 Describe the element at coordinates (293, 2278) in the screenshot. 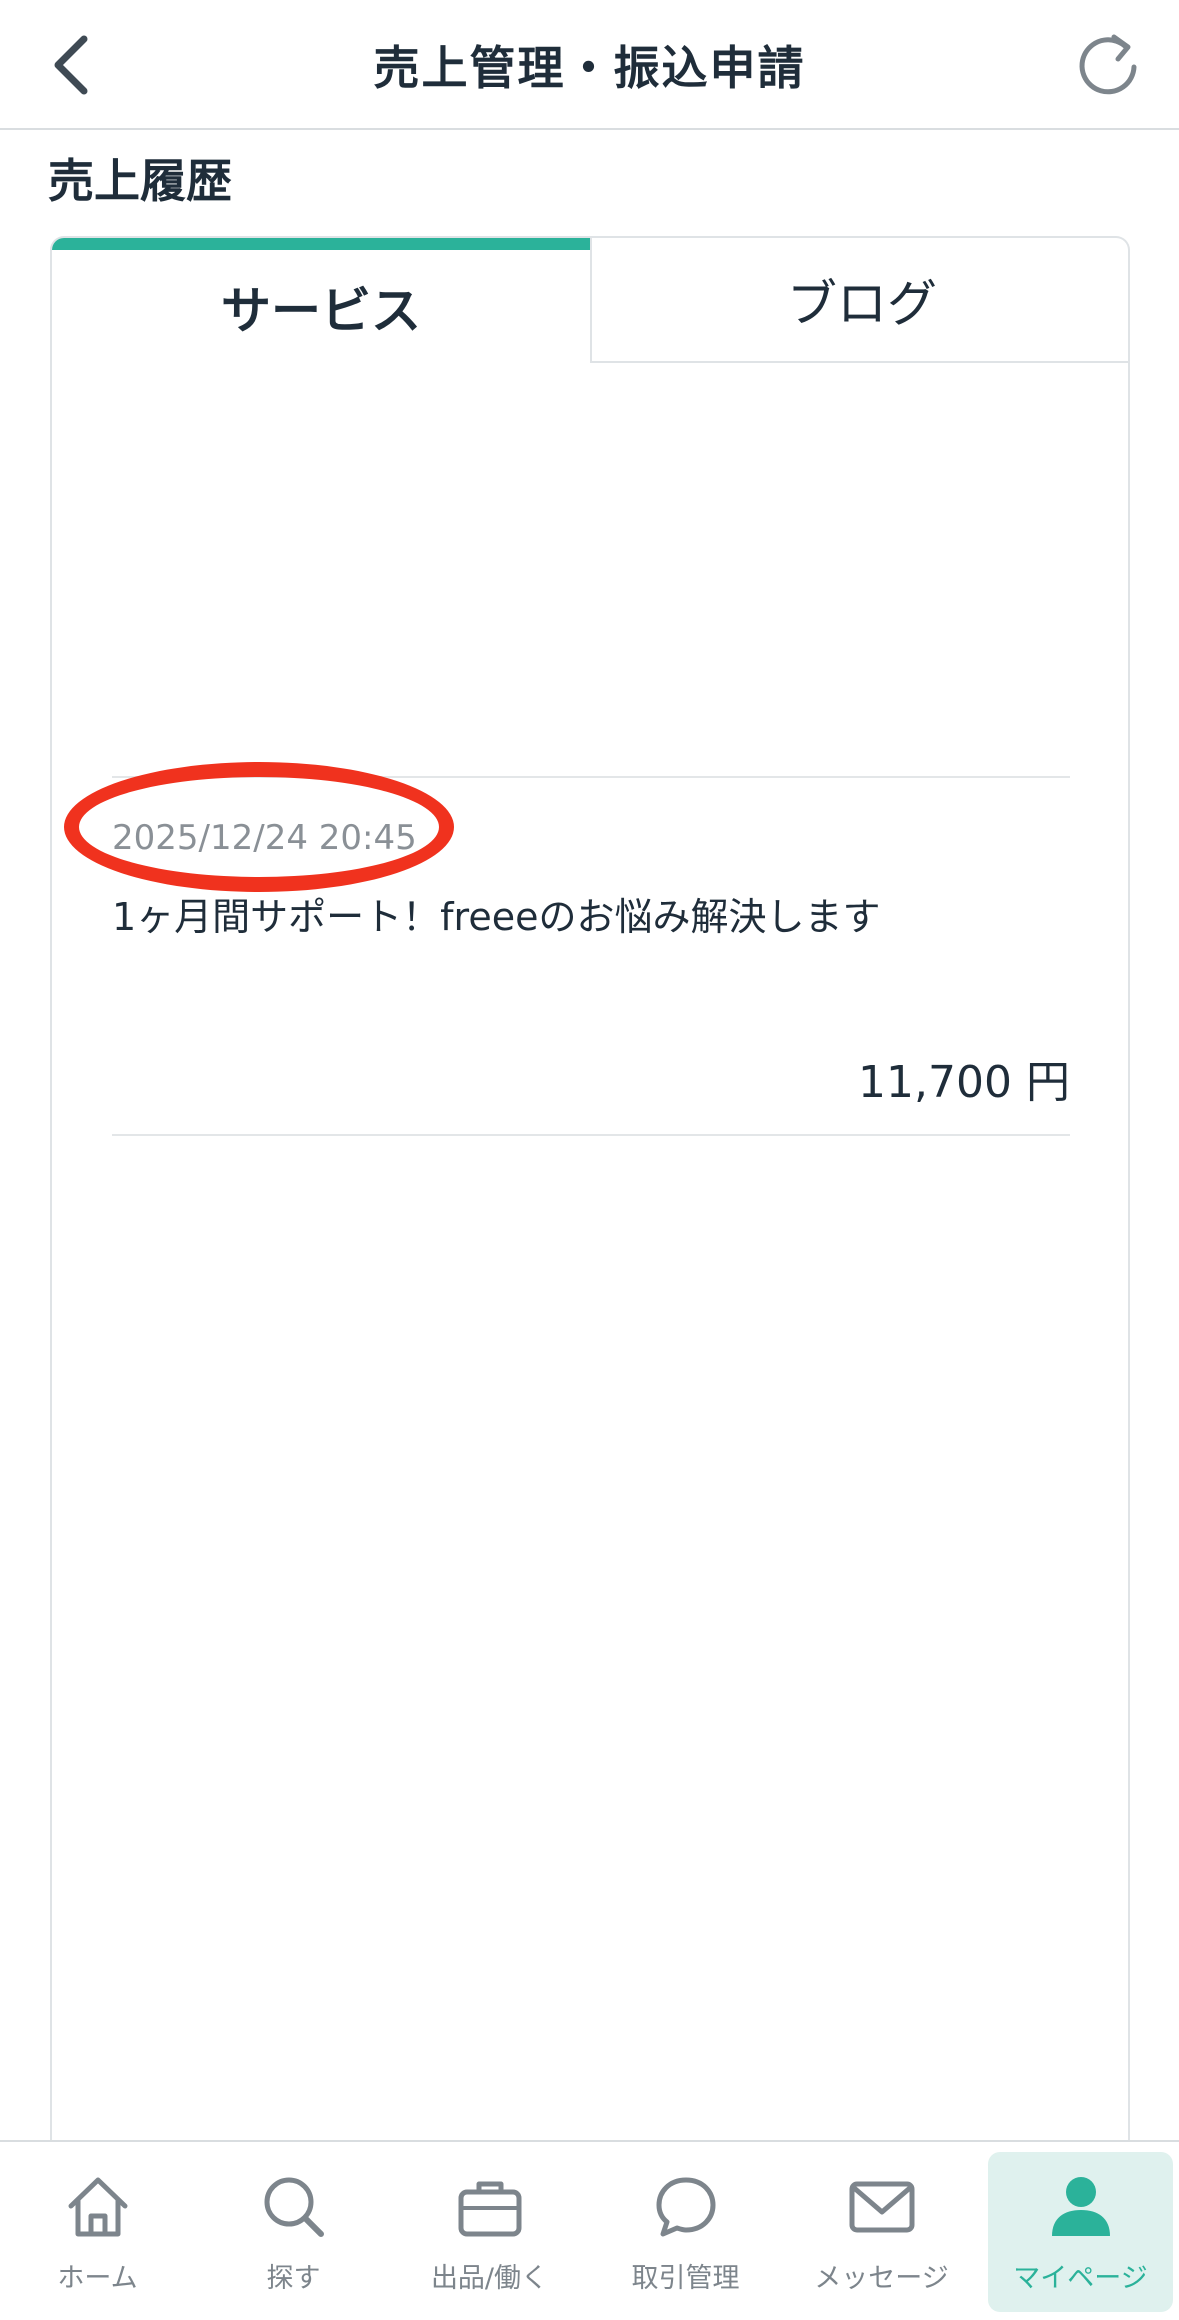

I see `nav-search-label: 探す` at that location.